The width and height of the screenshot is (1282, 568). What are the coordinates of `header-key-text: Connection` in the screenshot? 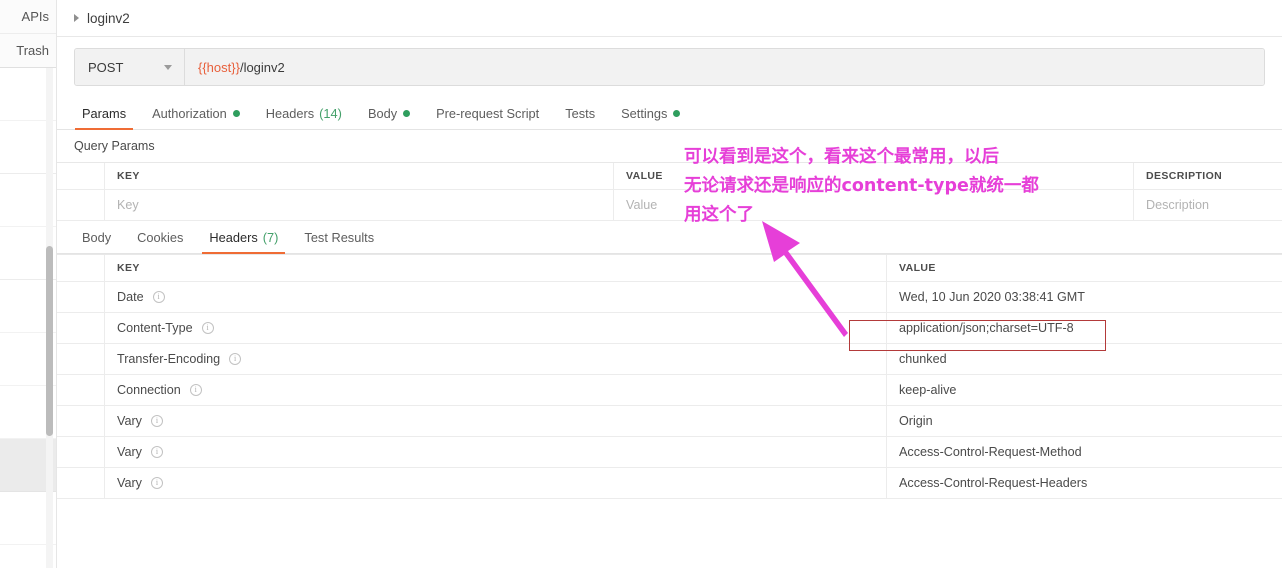 It's located at (149, 390).